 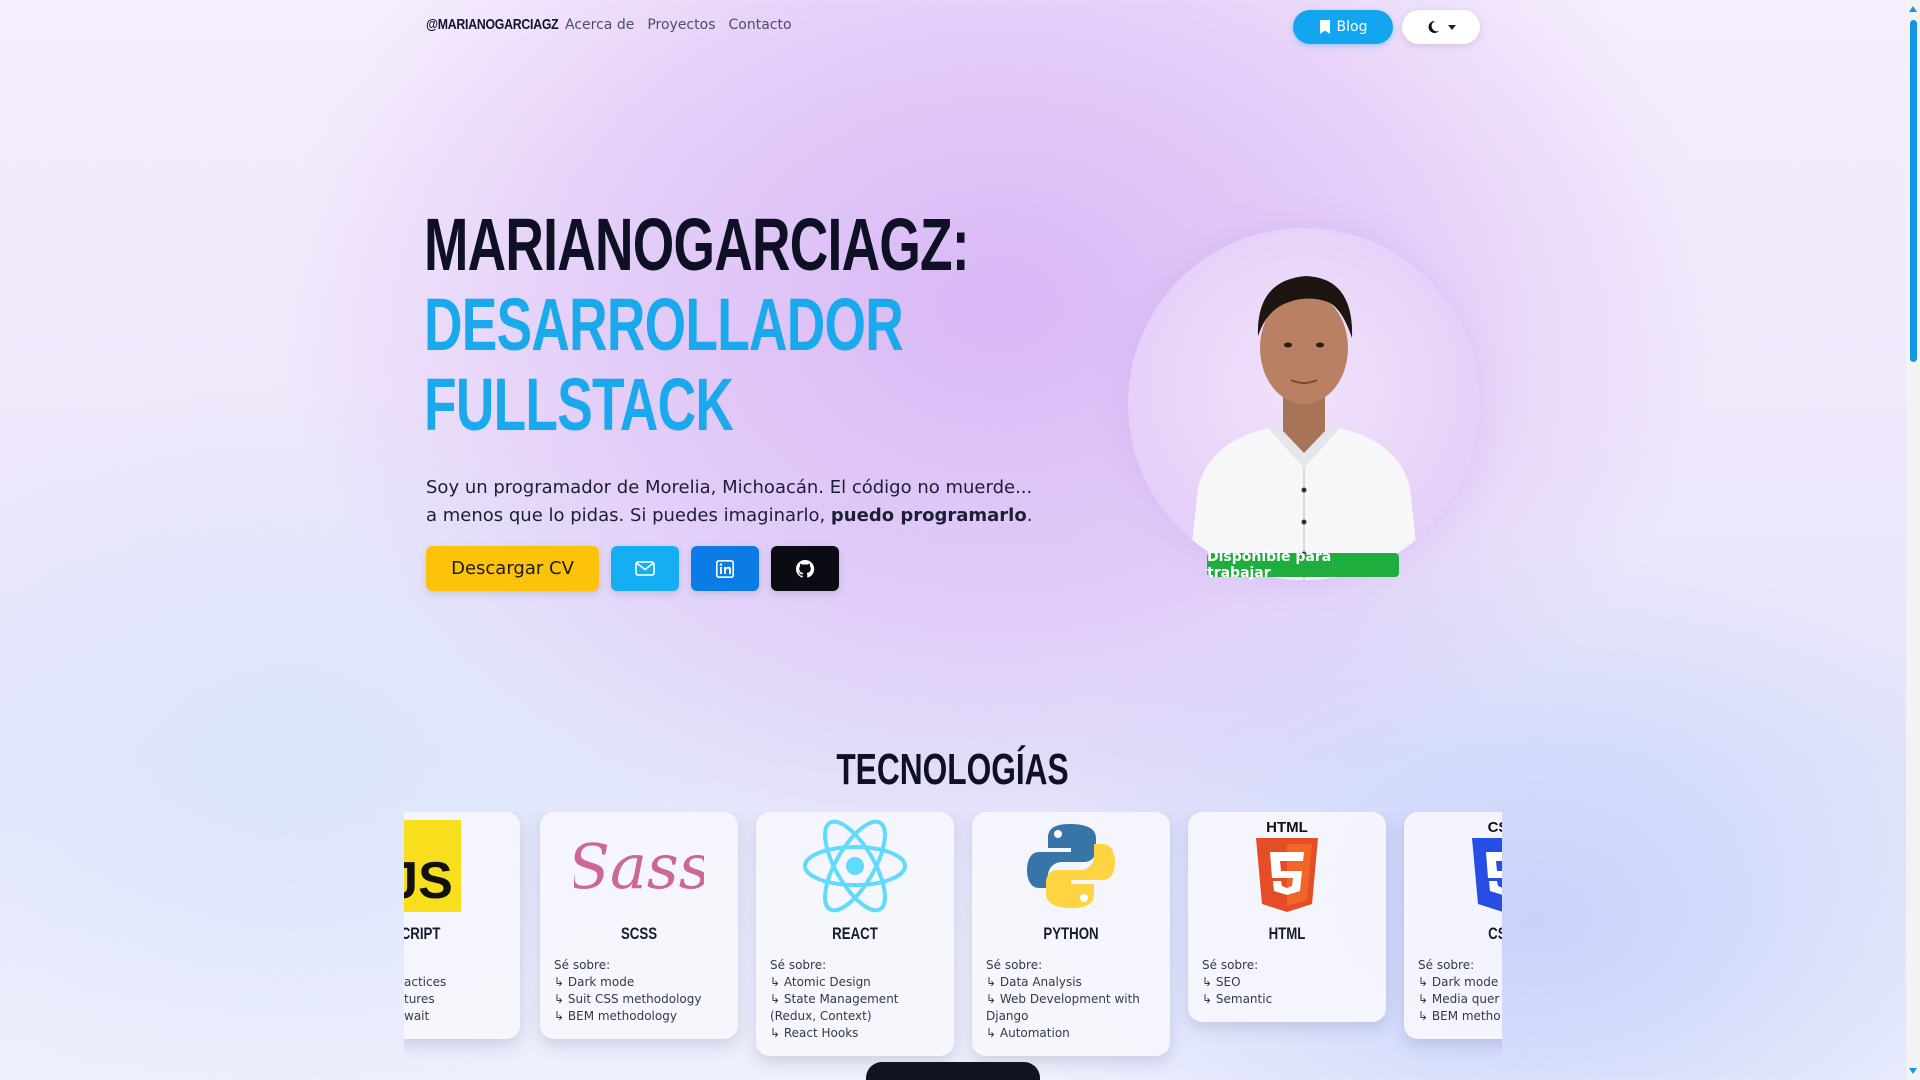 I want to click on list-item: Suit CSS methodology, so click(x=639, y=999).